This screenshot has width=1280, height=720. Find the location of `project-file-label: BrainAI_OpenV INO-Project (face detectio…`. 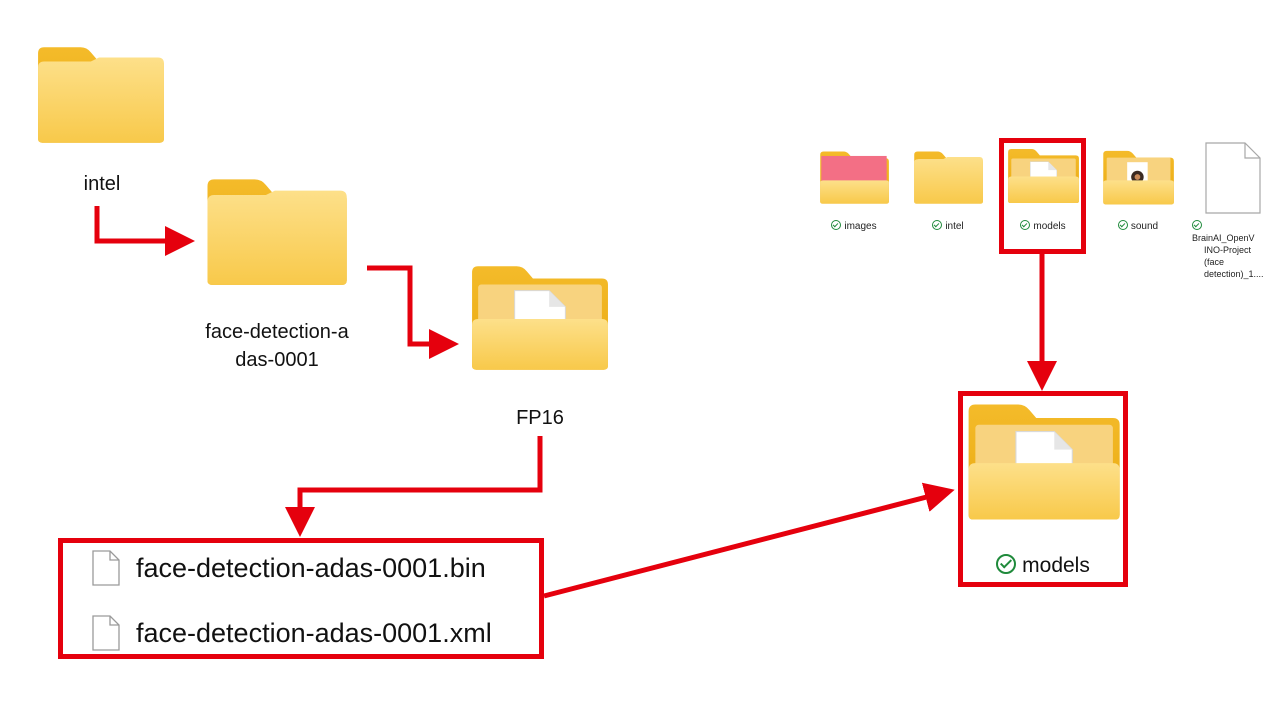

project-file-label: BrainAI_OpenV INO-Project (face detectio… is located at coordinates (1229, 250).